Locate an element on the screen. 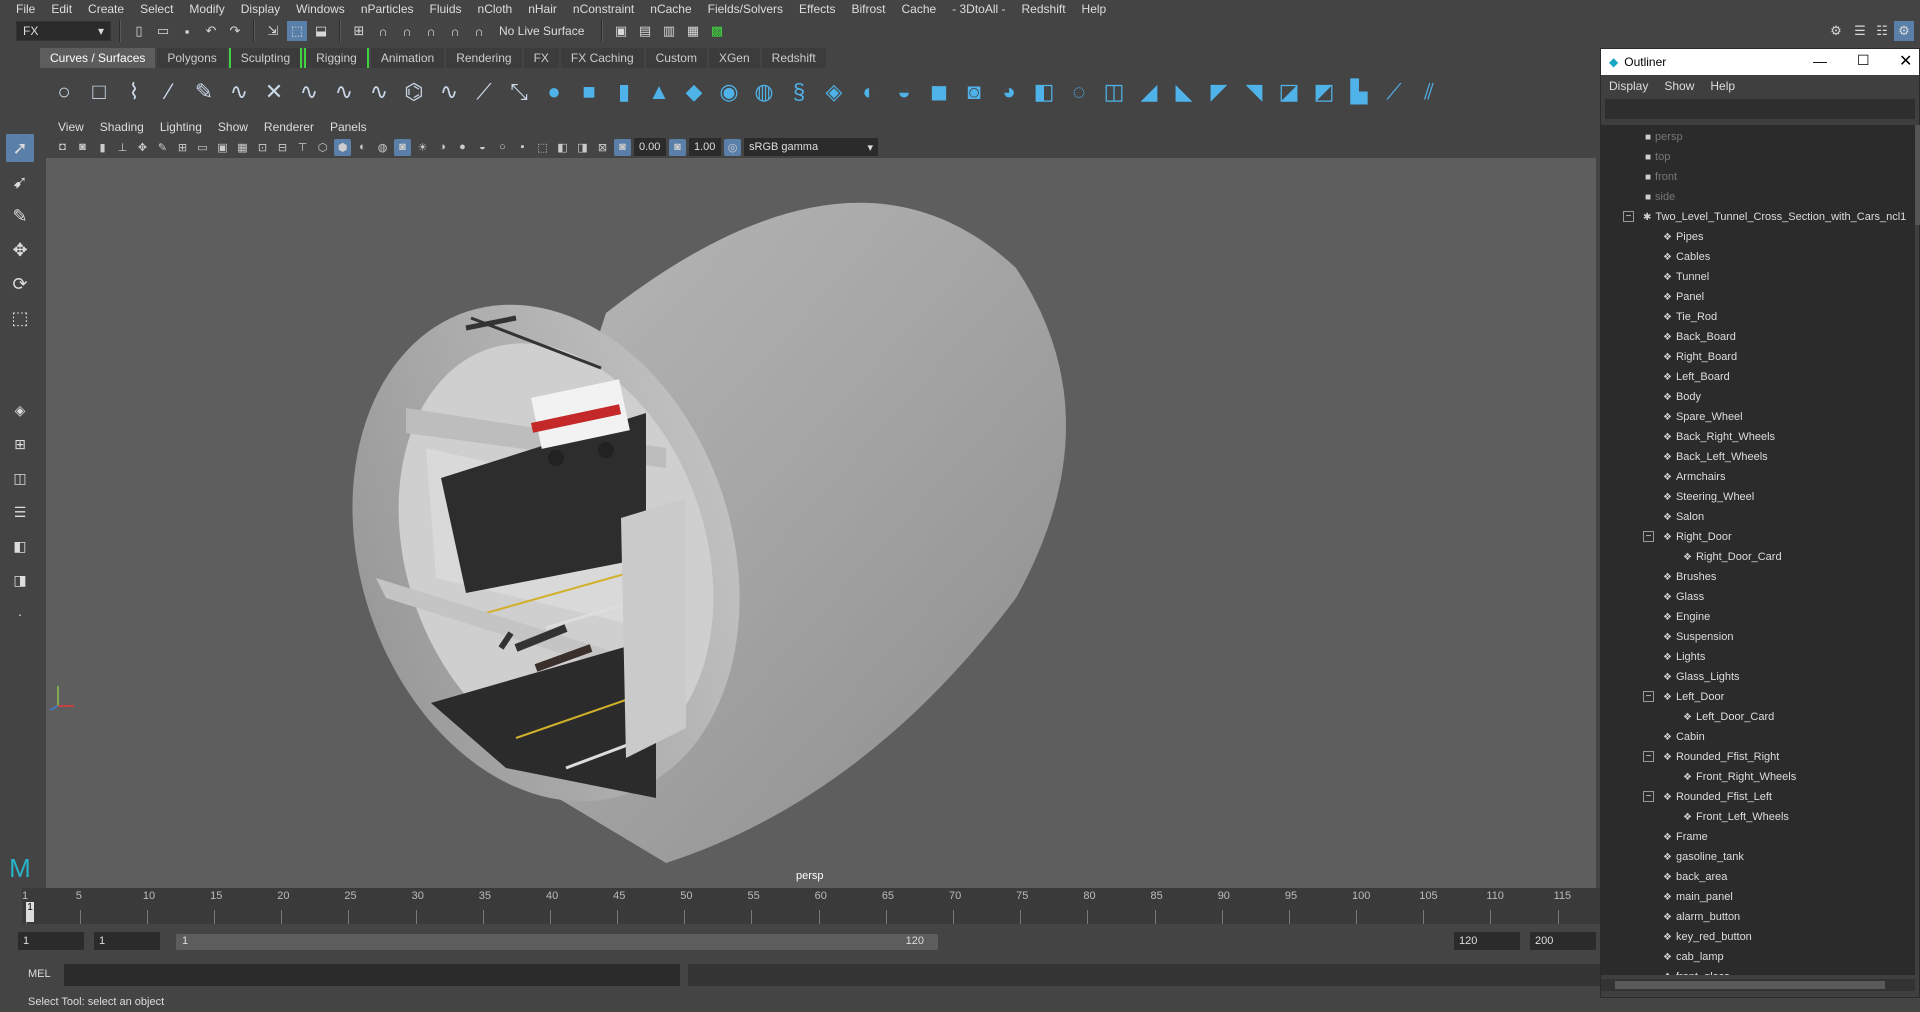  outliner-row: ❖ Back_Left_Wheels is located at coordinates (1758, 457).